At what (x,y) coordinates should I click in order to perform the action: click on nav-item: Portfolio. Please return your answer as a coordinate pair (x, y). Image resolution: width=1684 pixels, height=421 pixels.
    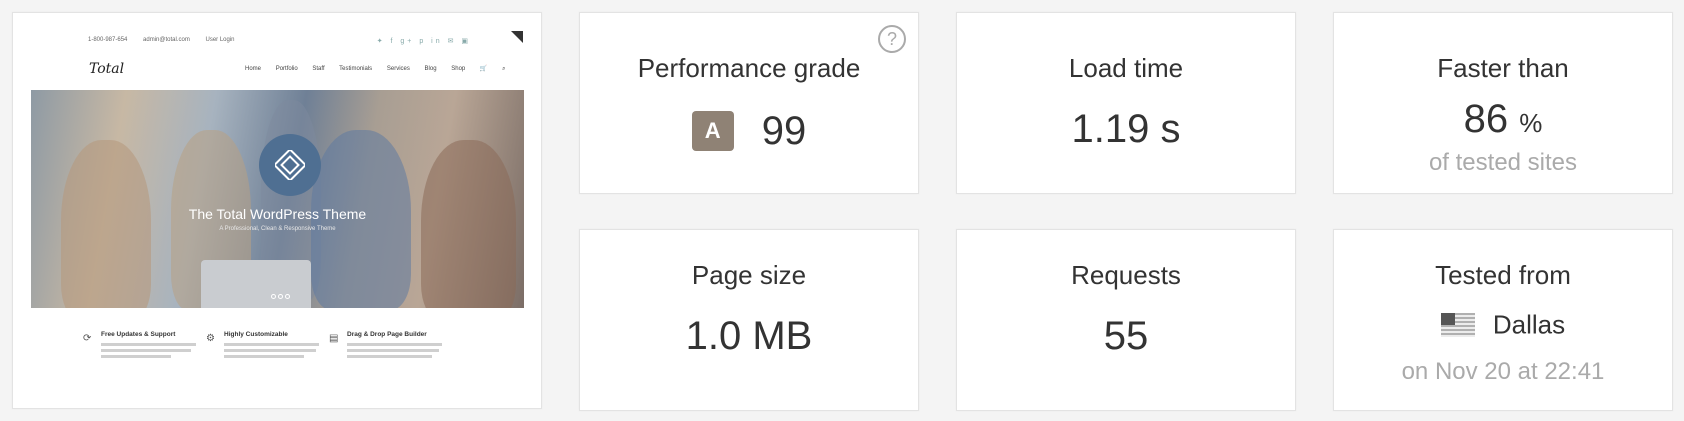
    Looking at the image, I should click on (286, 69).